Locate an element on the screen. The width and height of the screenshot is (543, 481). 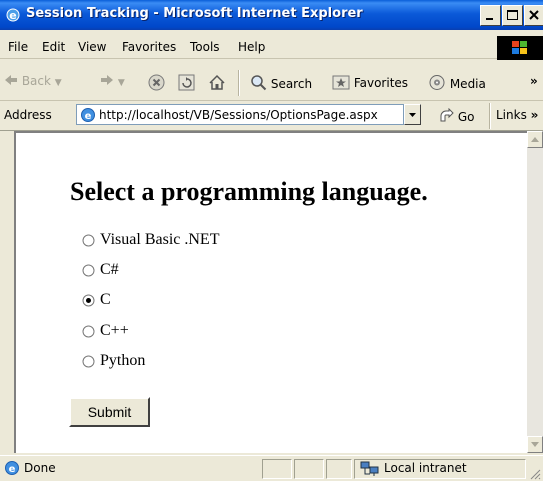
refresh-button is located at coordinates (186, 82).